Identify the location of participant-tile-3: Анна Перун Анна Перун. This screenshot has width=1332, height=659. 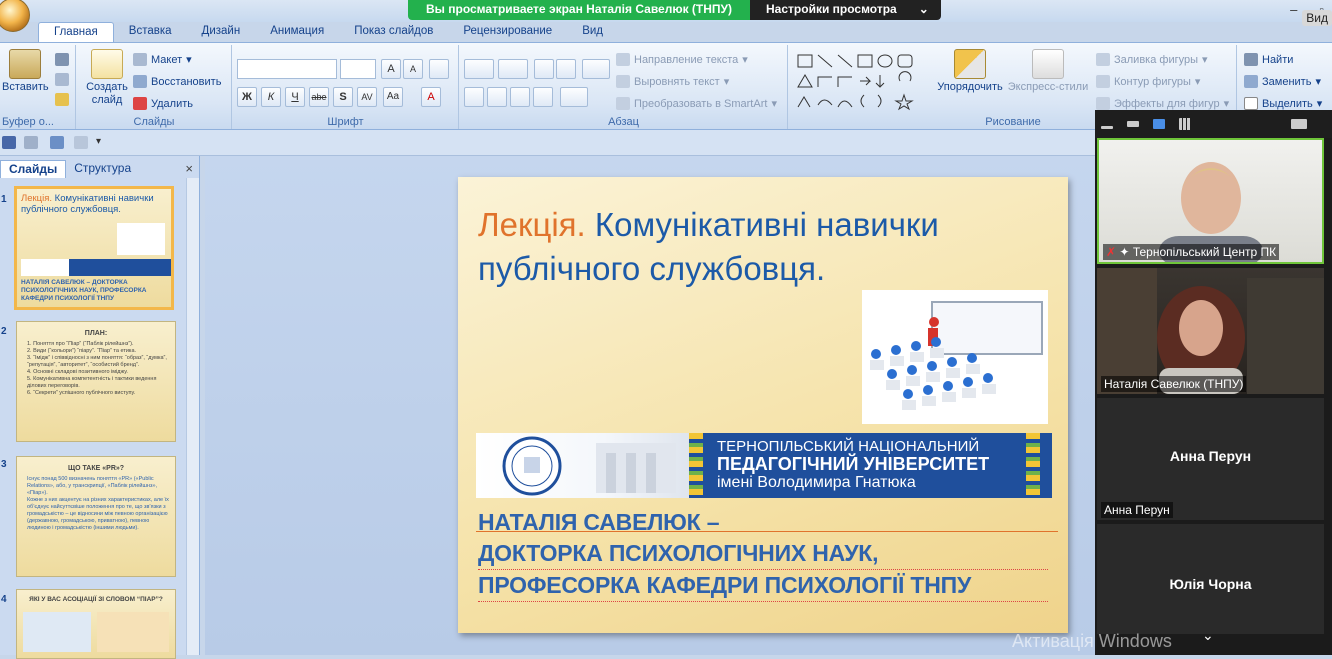
(1210, 459).